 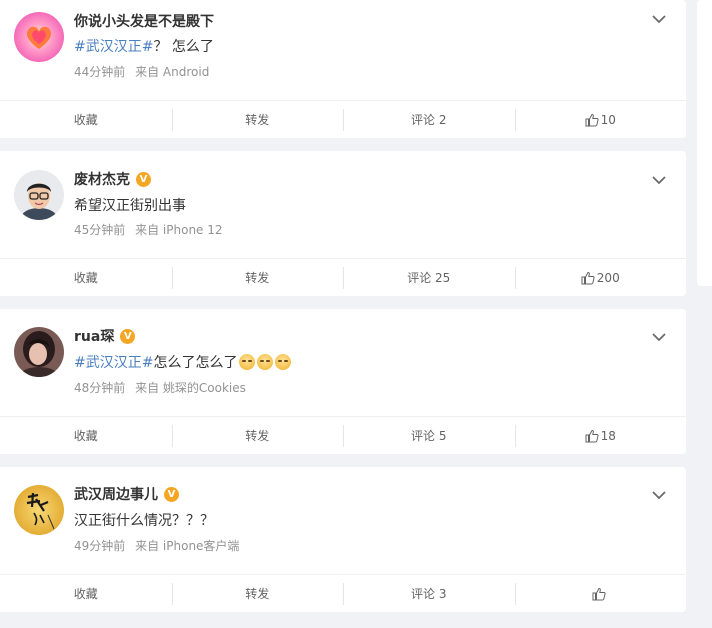 I want to click on like-button: 18, so click(x=600, y=435).